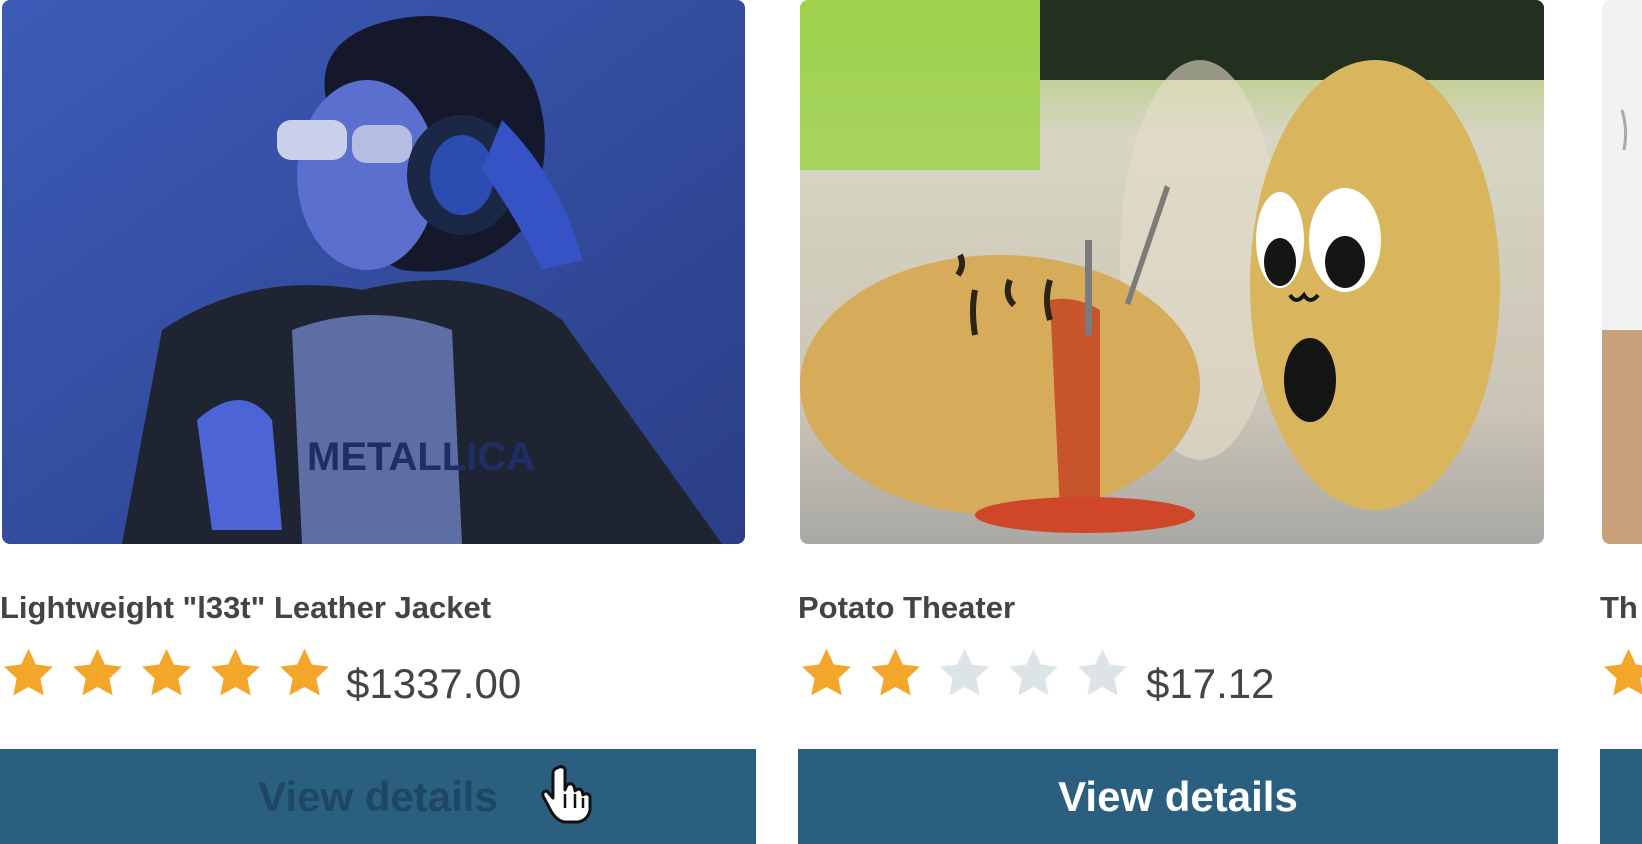 This screenshot has height=844, width=1642. I want to click on view-details-button, so click(1621, 796).